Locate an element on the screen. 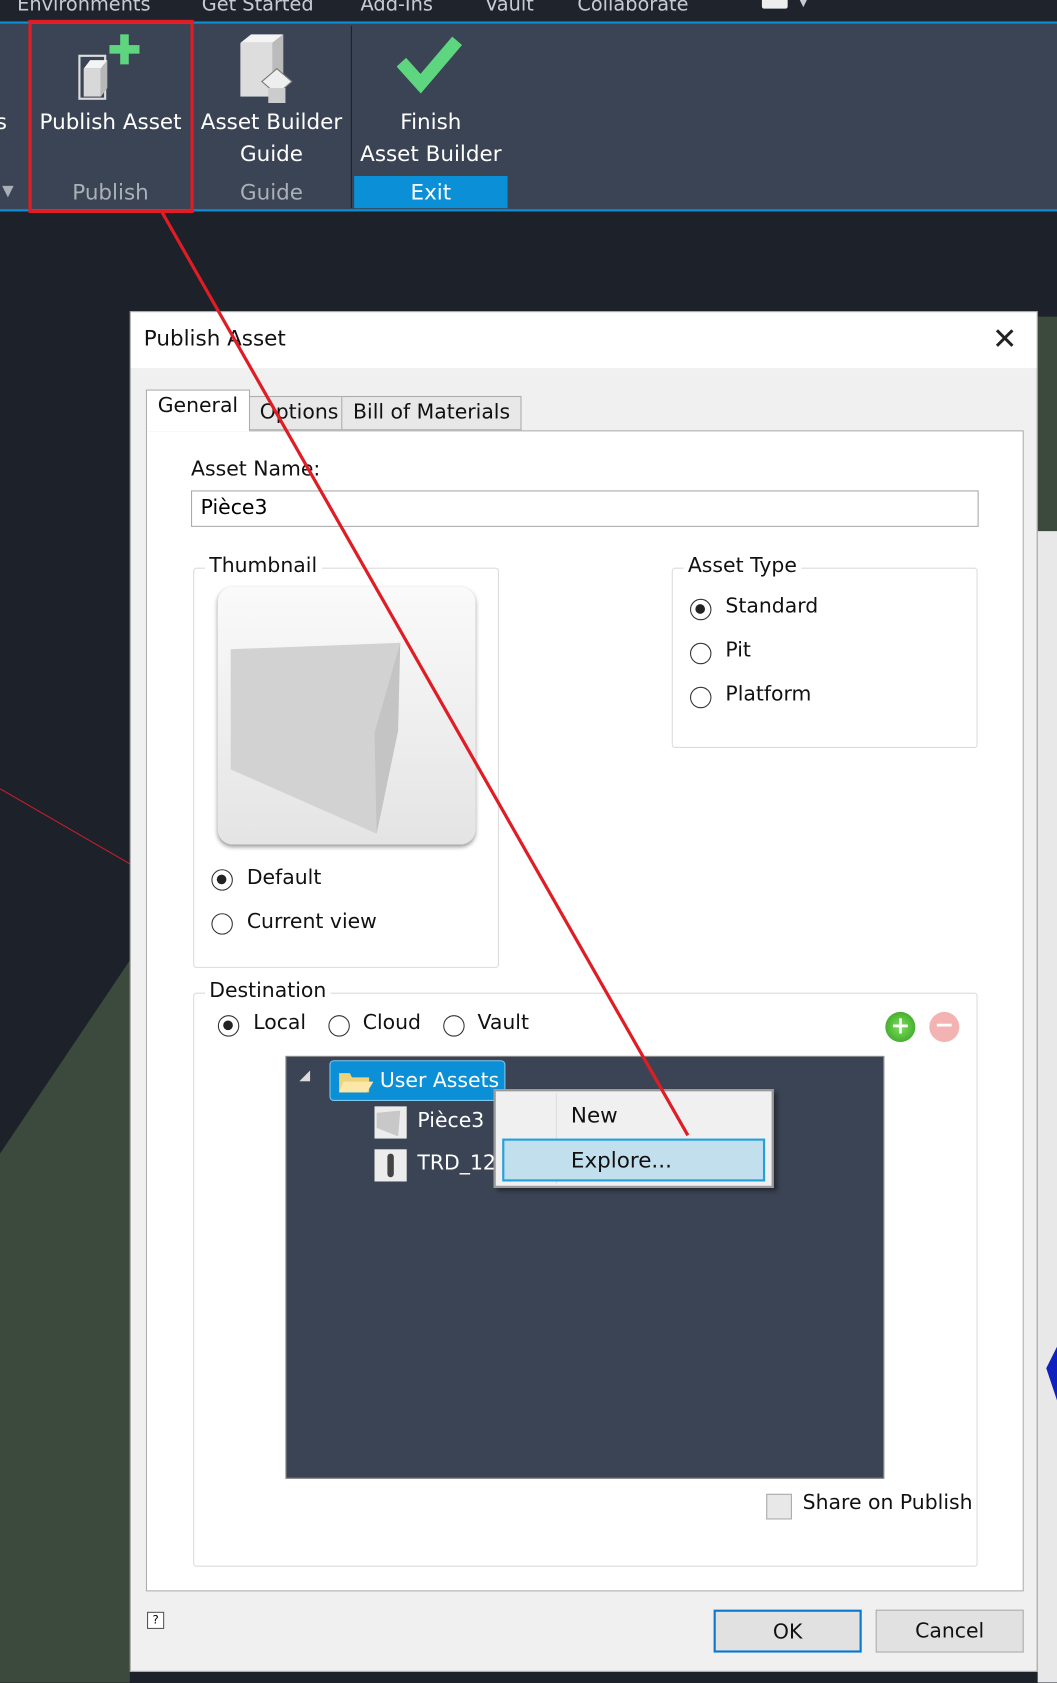  cut-label: s is located at coordinates (3, 121).